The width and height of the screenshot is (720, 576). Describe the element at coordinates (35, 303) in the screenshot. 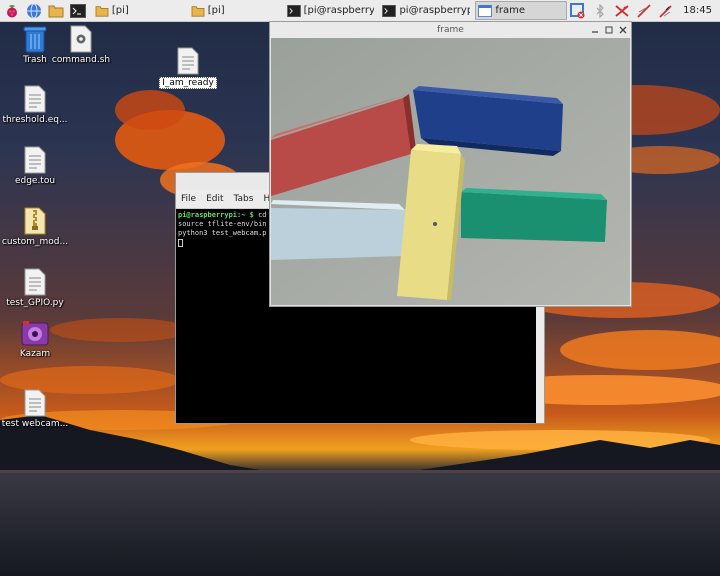

I see `desktop-icon-label: test_GPIO.py` at that location.